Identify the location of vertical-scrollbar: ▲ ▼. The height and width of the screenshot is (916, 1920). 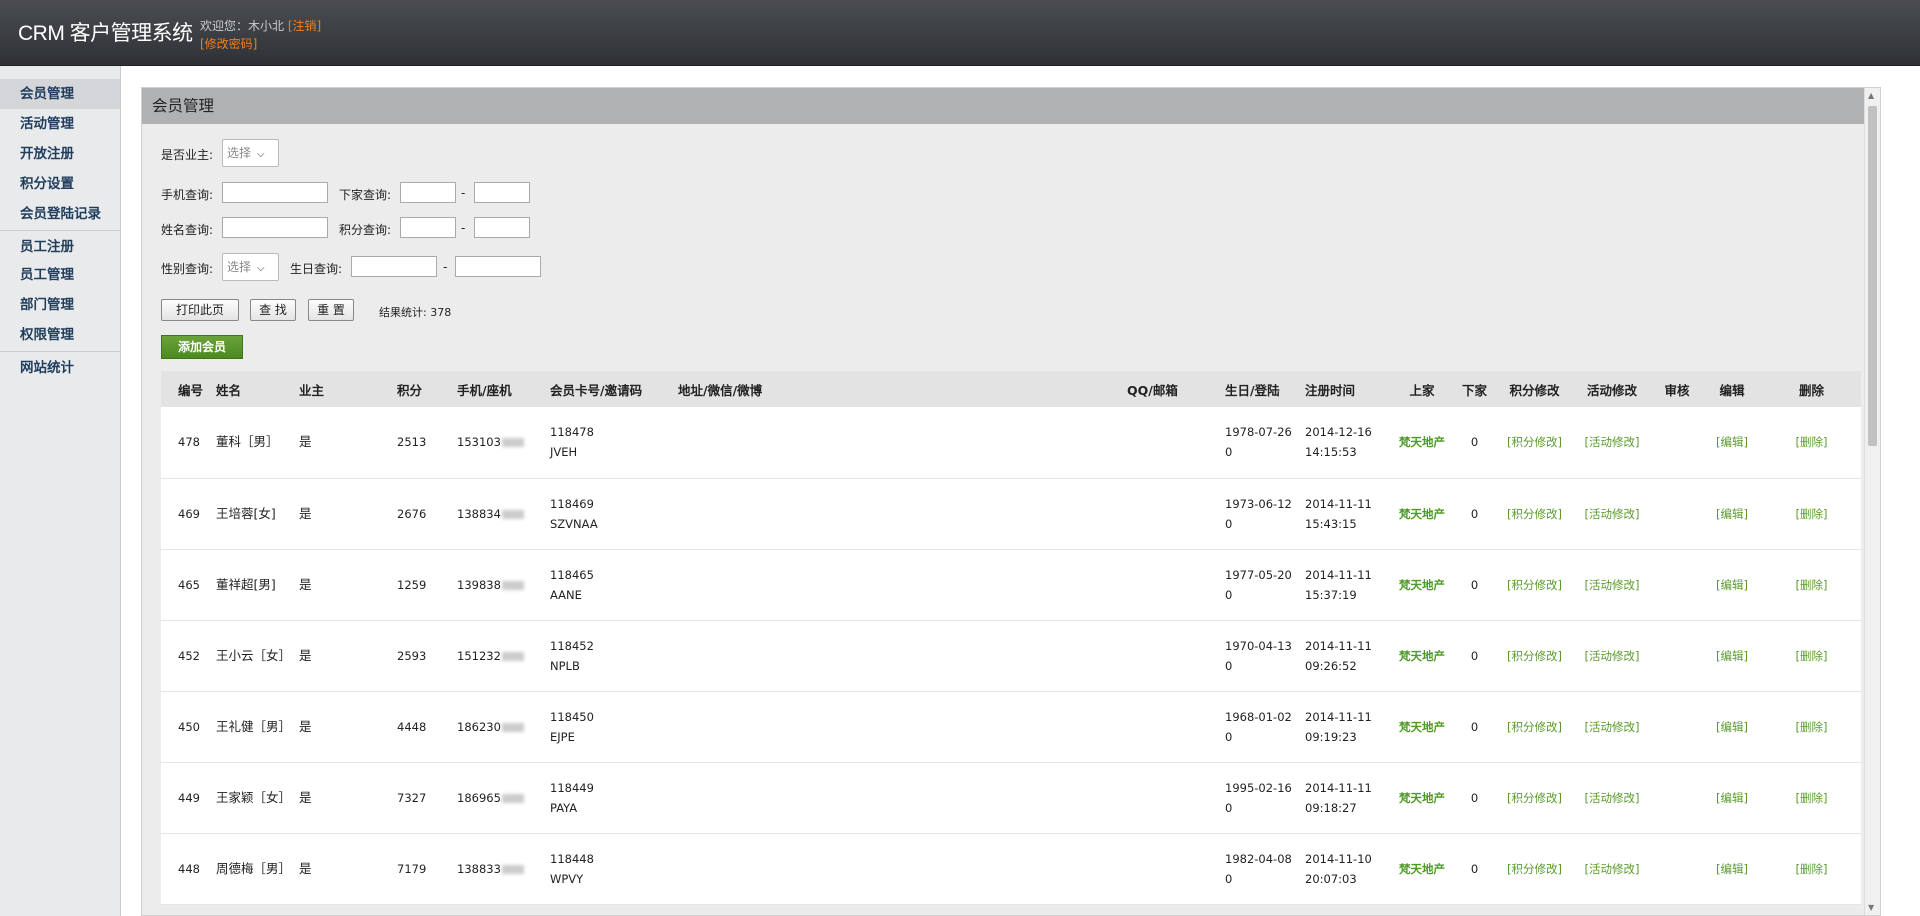
(1872, 501).